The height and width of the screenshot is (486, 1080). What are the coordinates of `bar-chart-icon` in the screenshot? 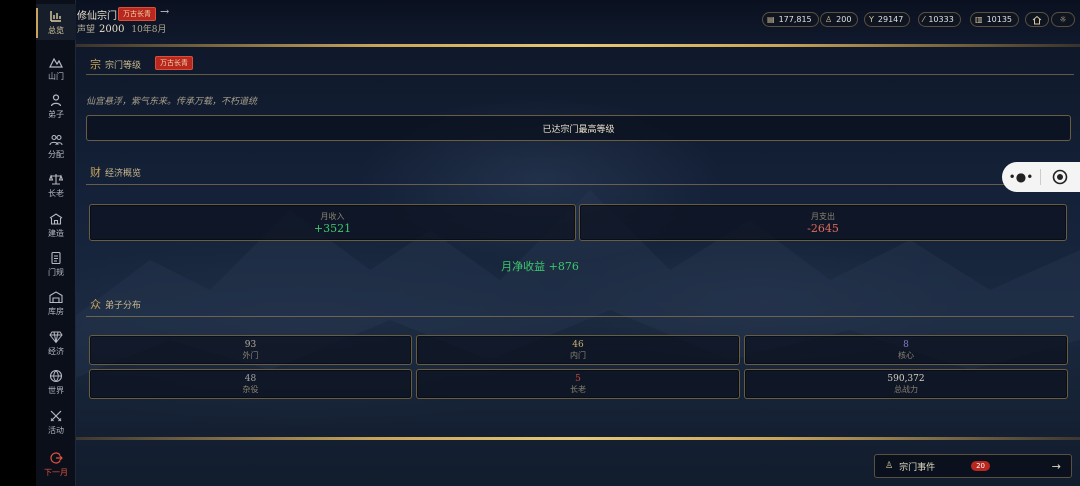 It's located at (55, 16).